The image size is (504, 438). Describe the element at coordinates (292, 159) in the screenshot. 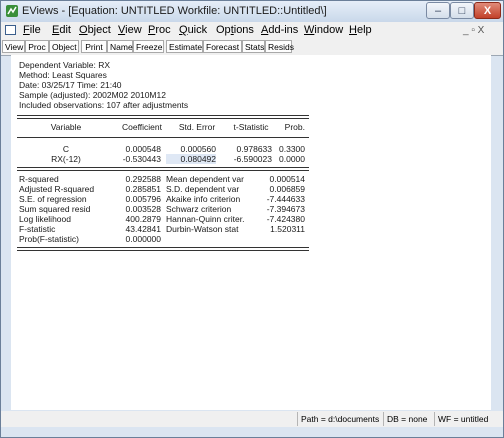

I see `coef-row-prob: 0.0000` at that location.